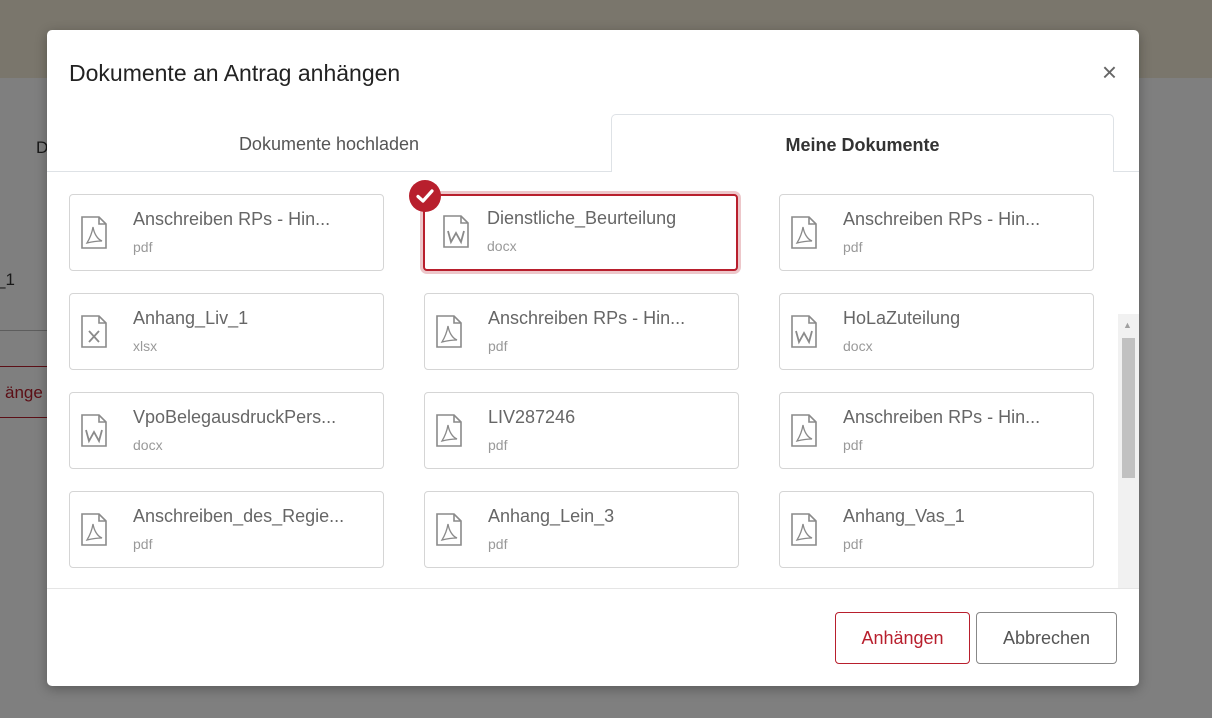  What do you see at coordinates (582, 218) in the screenshot?
I see `document-name: Dienstliche_Beurteilung` at bounding box center [582, 218].